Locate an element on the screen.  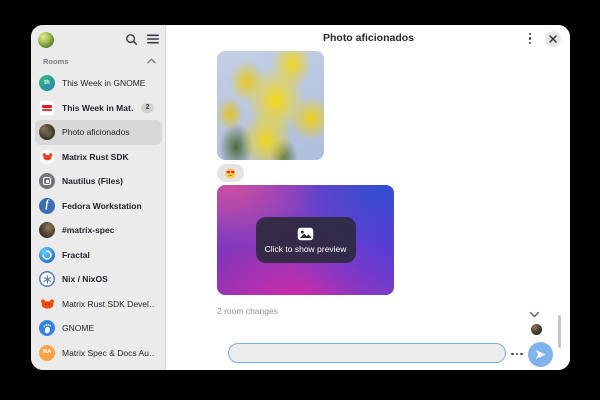
nix-icon is located at coordinates (47, 279).